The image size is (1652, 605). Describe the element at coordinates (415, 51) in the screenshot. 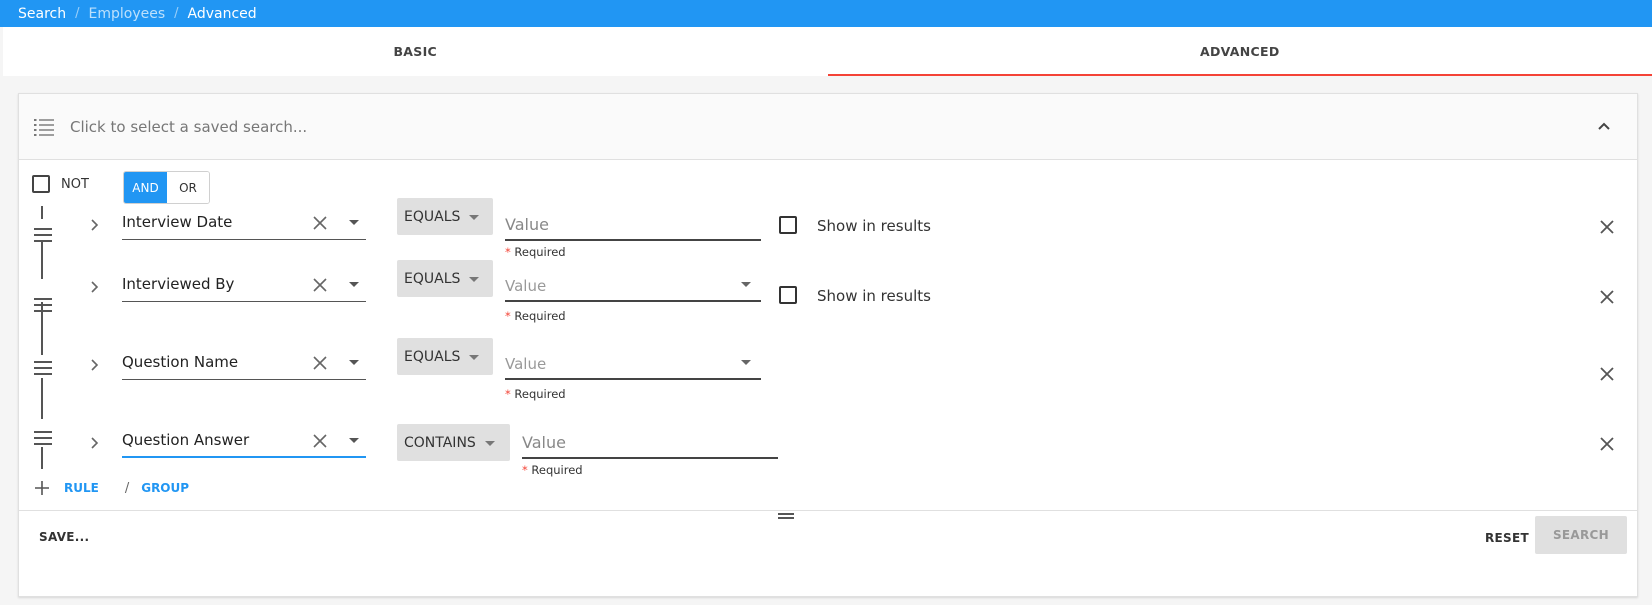

I see `tab-basic: BASIC` at that location.